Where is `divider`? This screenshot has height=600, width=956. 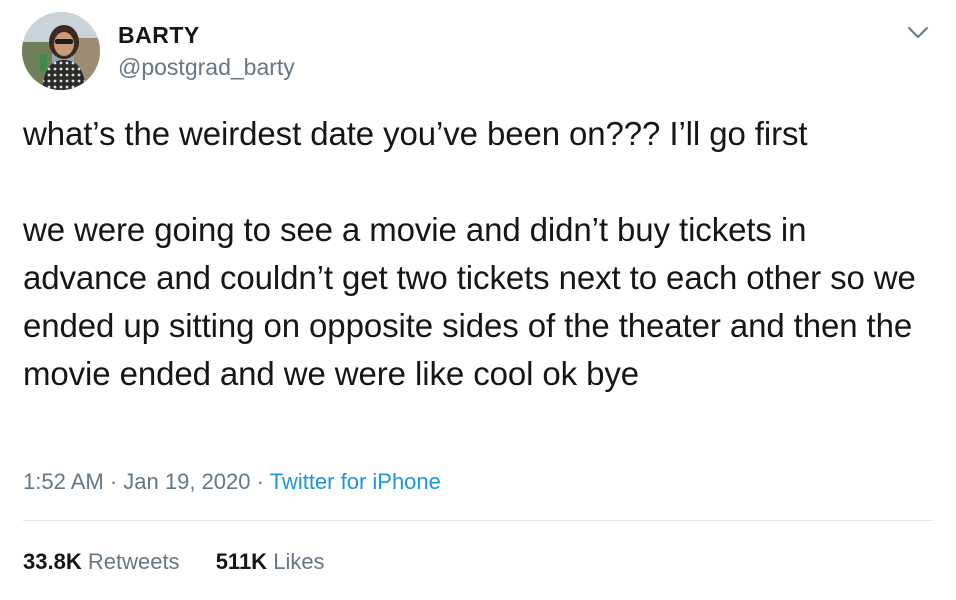
divider is located at coordinates (478, 520).